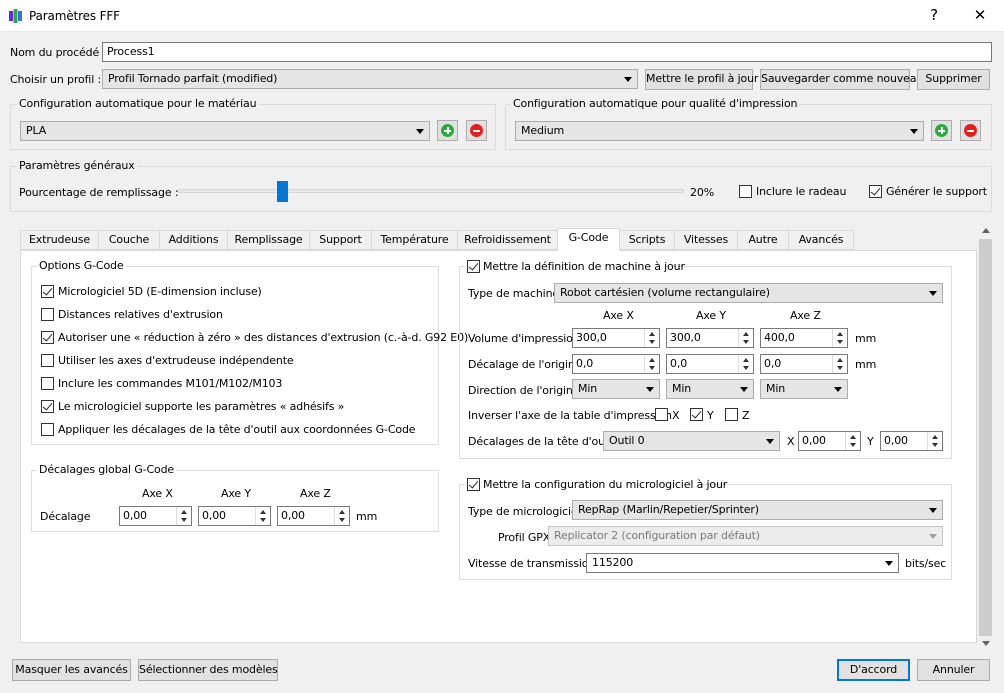 Image resolution: width=1004 pixels, height=693 pixels. Describe the element at coordinates (155, 516) in the screenshot. I see `global-offset-x-spinbox: 0,00` at that location.